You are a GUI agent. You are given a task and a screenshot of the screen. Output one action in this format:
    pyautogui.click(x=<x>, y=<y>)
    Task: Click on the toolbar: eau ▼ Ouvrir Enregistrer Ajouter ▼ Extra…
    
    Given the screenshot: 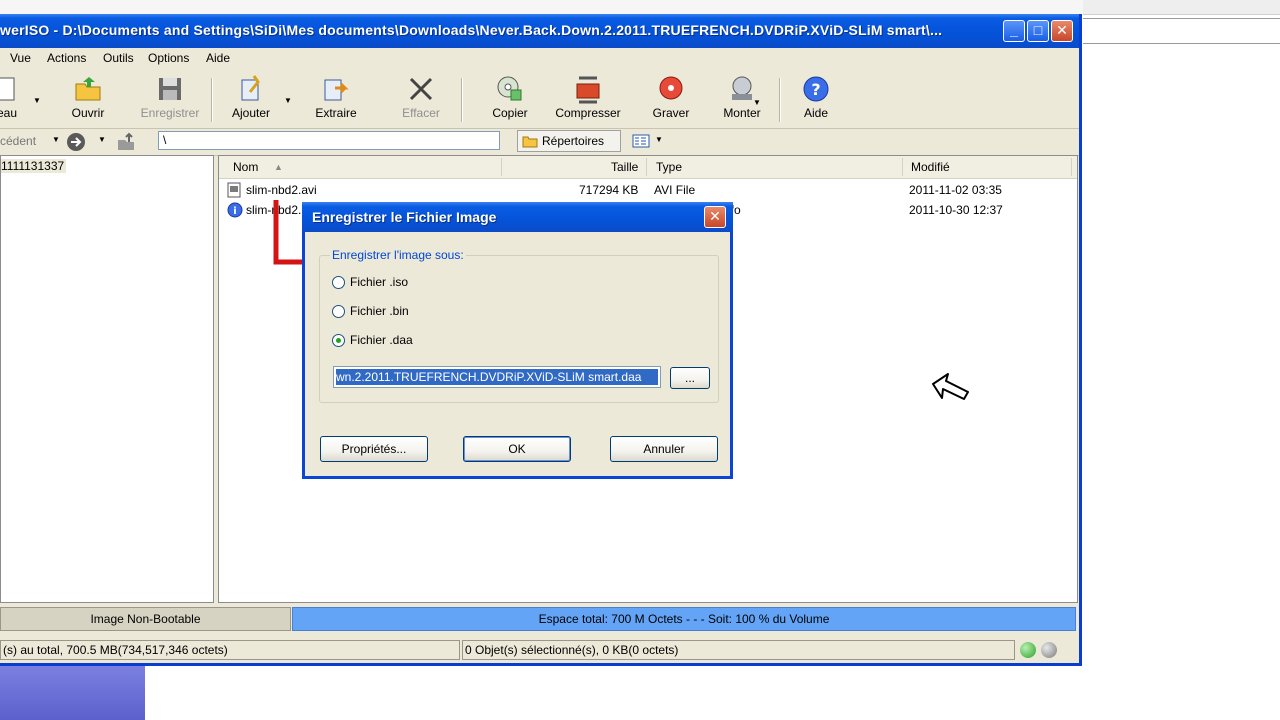 What is the action you would take?
    pyautogui.click(x=539, y=99)
    